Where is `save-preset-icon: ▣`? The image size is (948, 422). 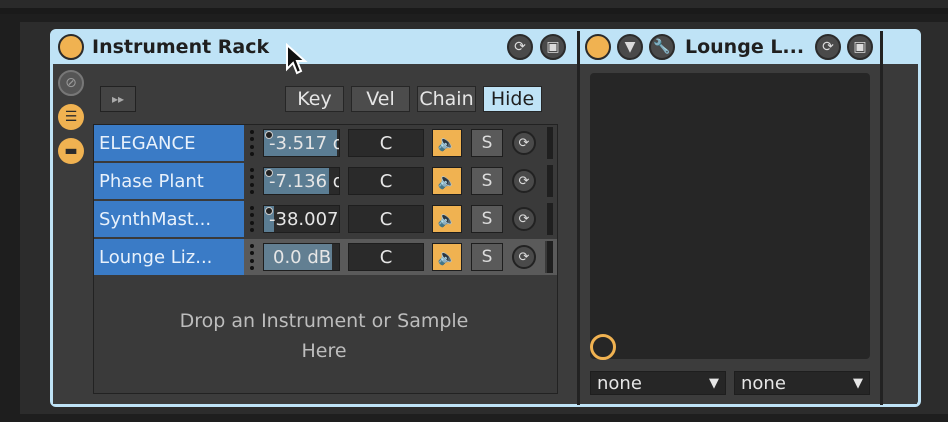 save-preset-icon: ▣ is located at coordinates (553, 47).